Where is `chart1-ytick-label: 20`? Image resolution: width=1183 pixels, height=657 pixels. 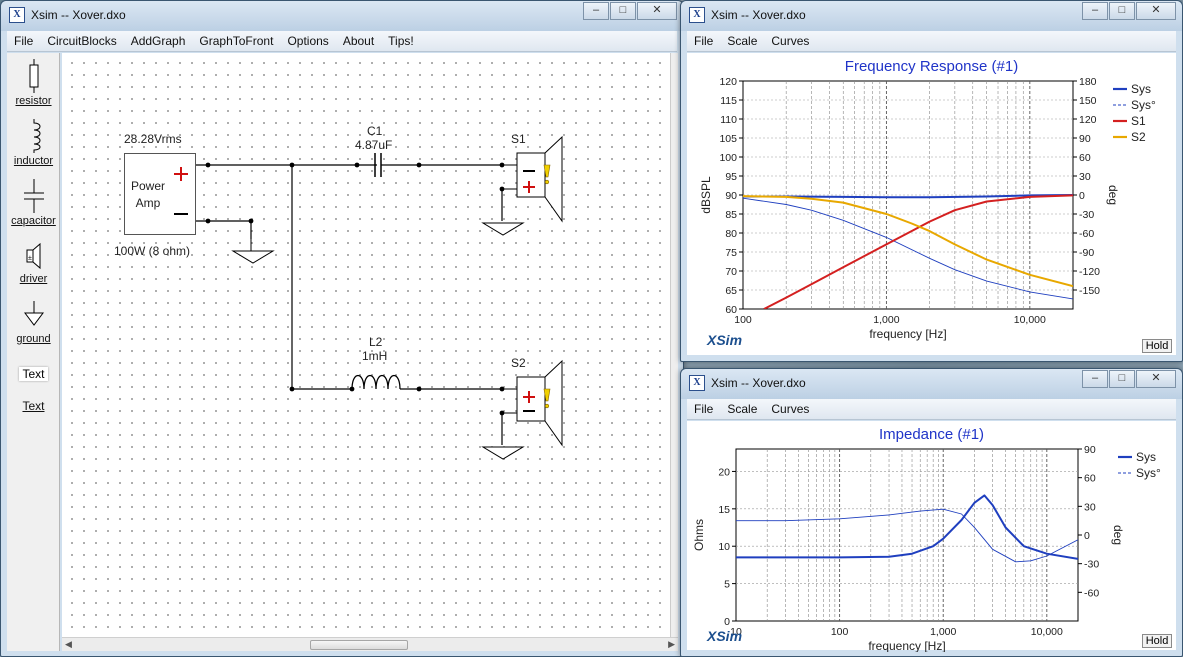 chart1-ytick-label: 20 is located at coordinates (724, 472).